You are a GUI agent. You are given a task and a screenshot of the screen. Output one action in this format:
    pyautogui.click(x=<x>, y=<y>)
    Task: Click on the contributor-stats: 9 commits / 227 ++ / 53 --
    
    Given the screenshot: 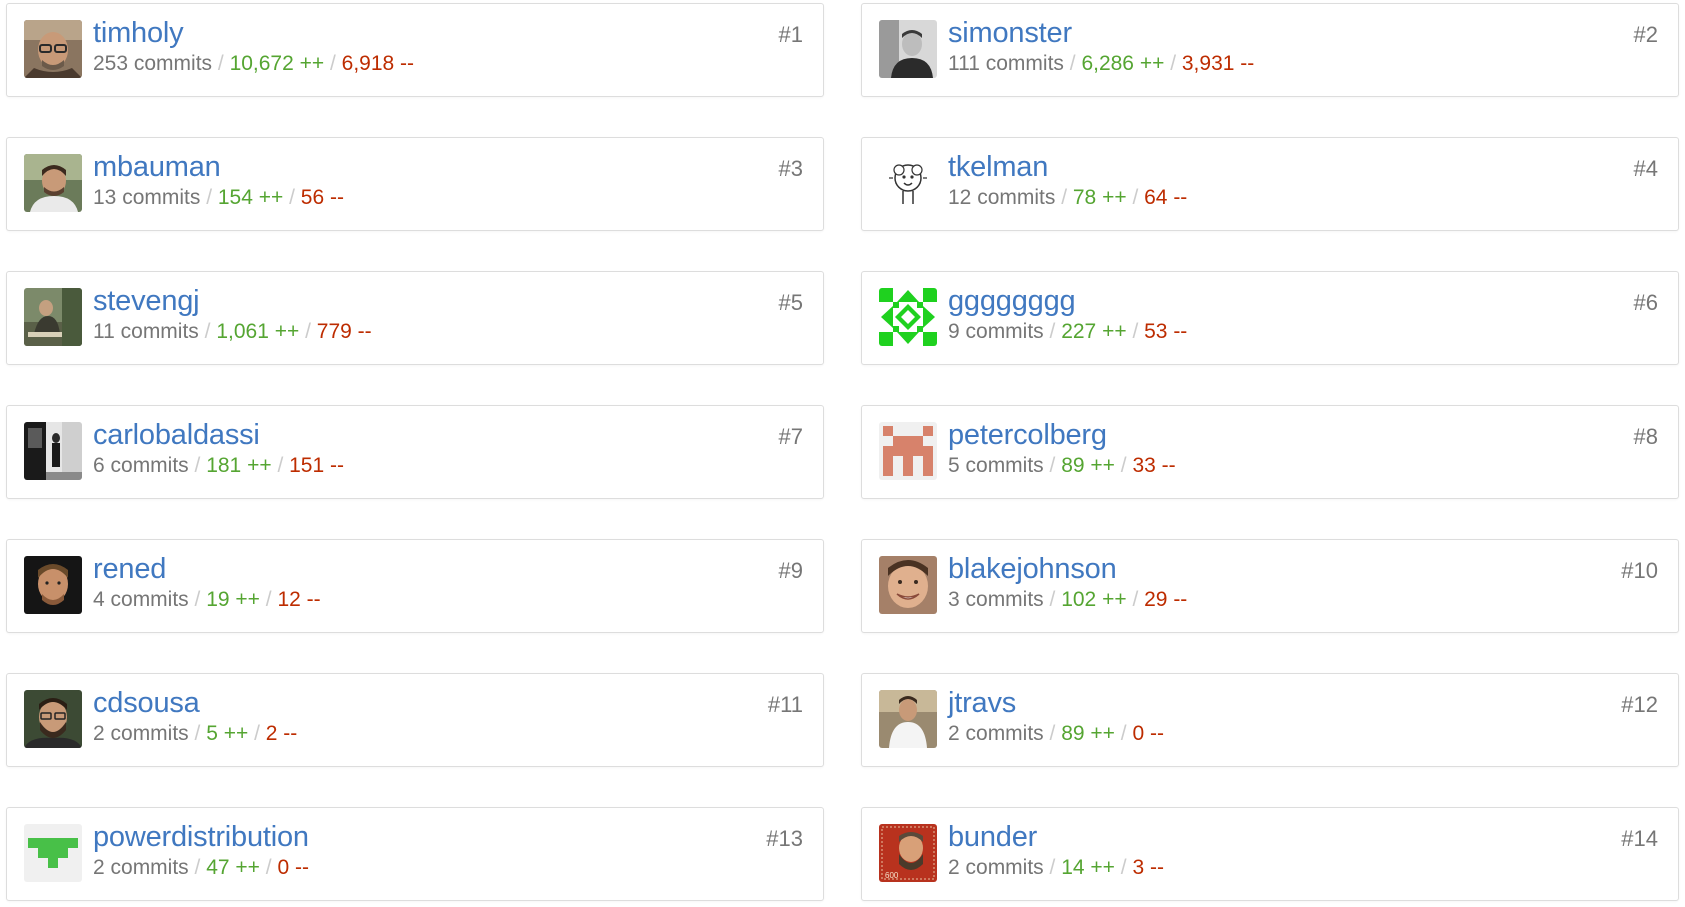 What is the action you would take?
    pyautogui.click(x=1067, y=332)
    